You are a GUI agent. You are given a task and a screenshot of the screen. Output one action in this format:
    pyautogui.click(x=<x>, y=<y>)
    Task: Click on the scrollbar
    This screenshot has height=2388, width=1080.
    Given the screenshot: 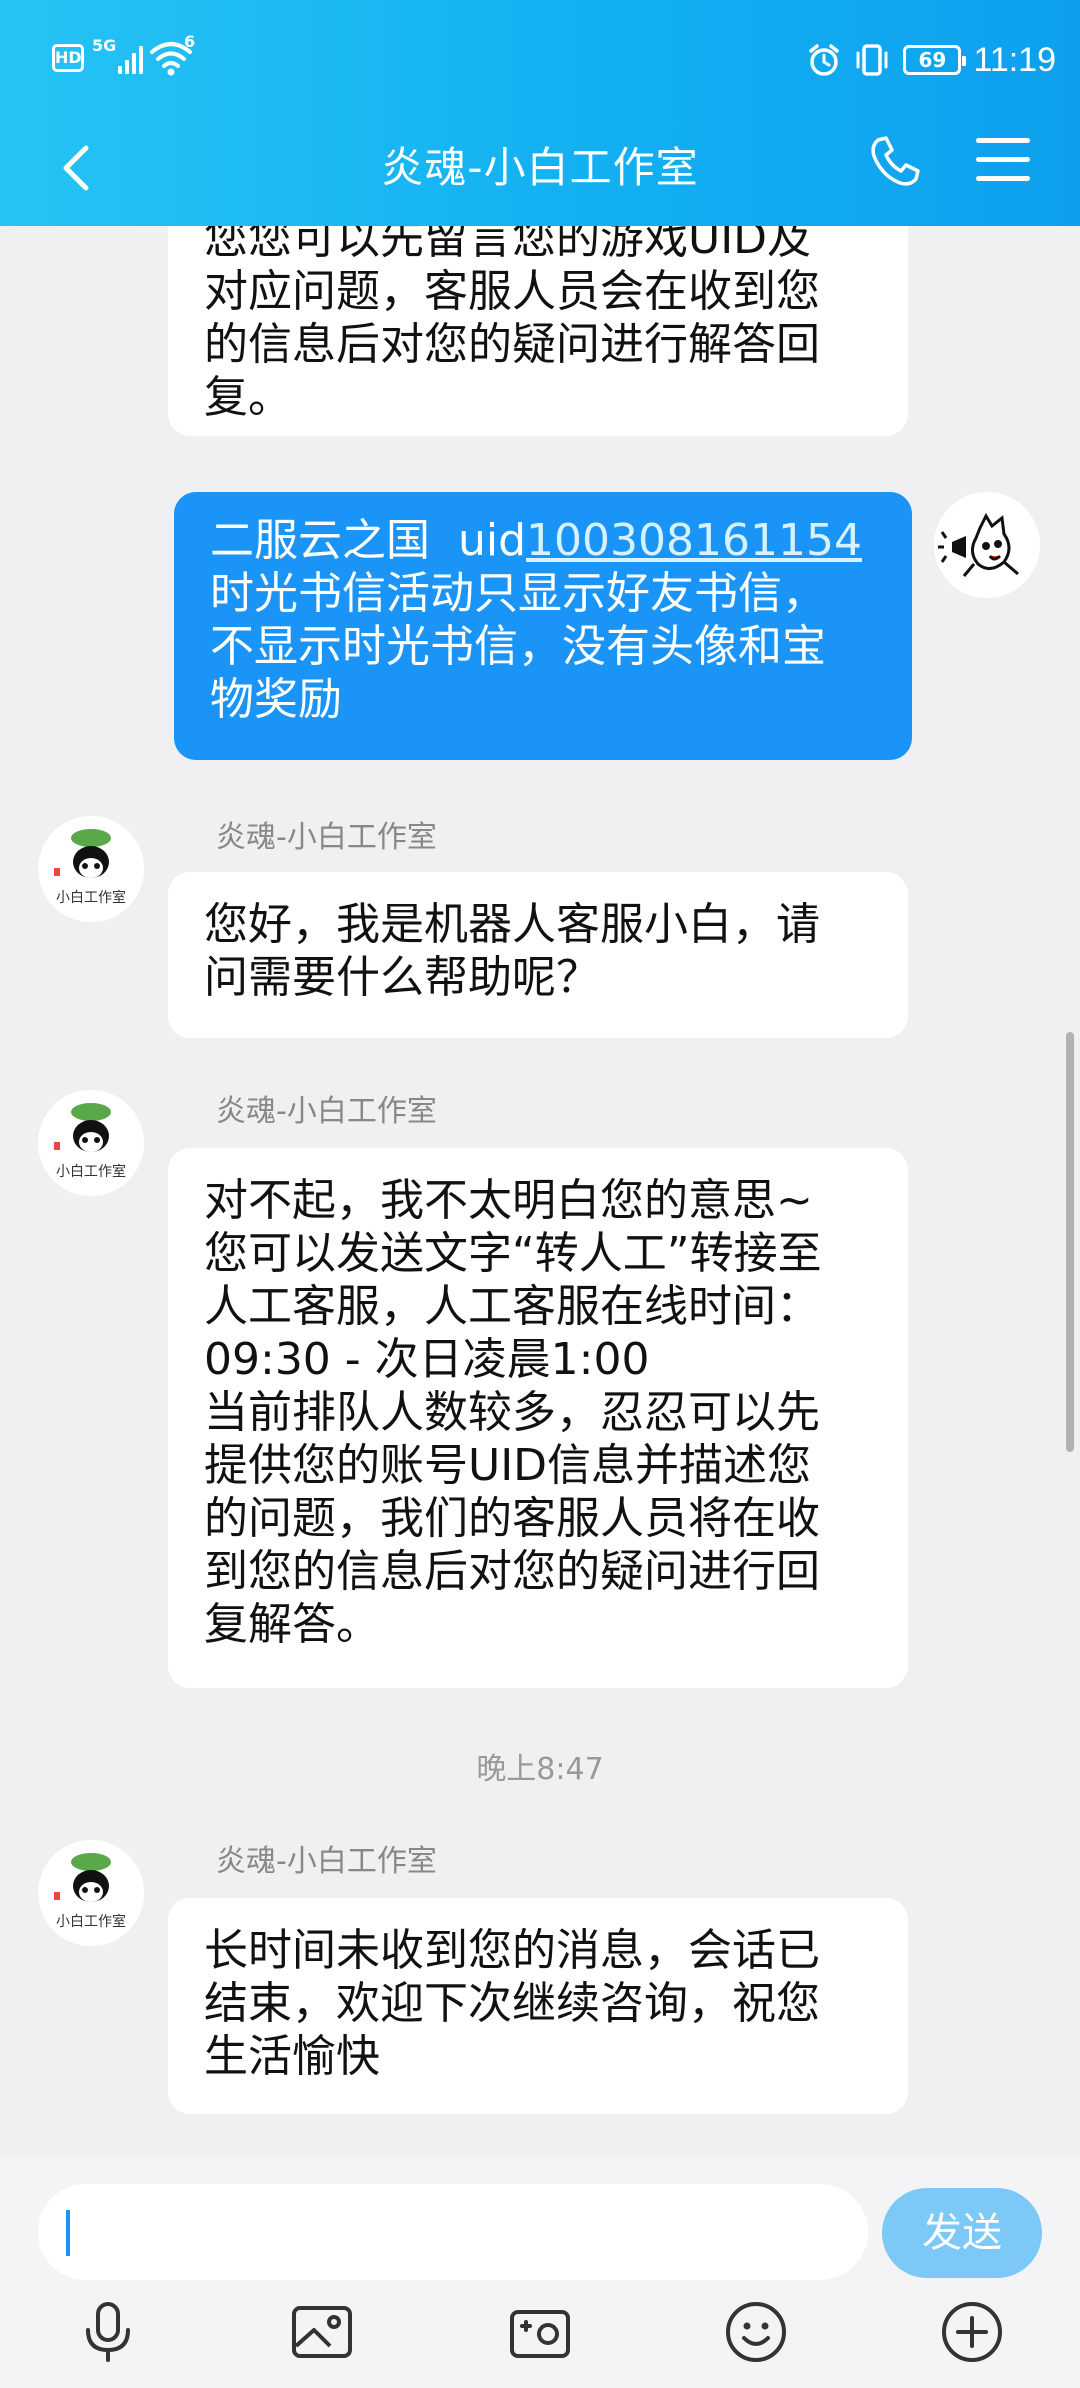 What is the action you would take?
    pyautogui.click(x=1070, y=1242)
    